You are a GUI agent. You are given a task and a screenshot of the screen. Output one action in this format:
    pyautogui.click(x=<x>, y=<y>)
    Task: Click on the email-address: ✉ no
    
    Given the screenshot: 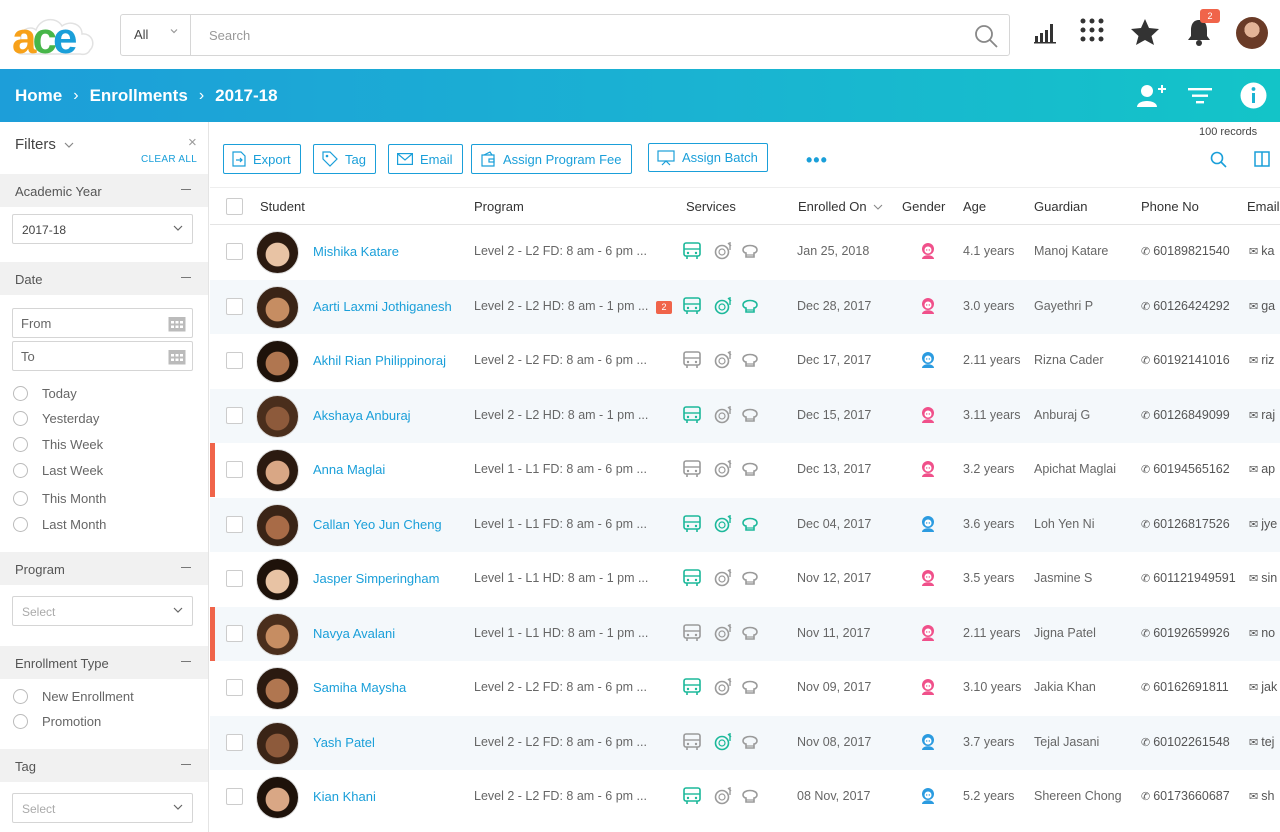 What is the action you would take?
    pyautogui.click(x=1262, y=633)
    